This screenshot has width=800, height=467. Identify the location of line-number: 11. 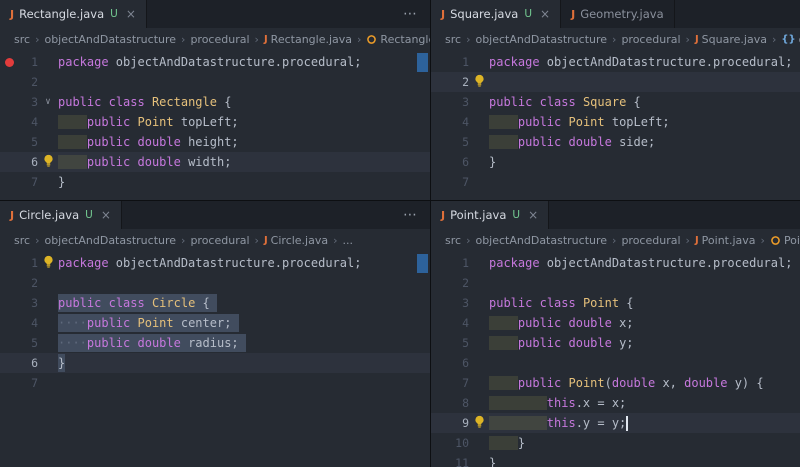
(450, 461).